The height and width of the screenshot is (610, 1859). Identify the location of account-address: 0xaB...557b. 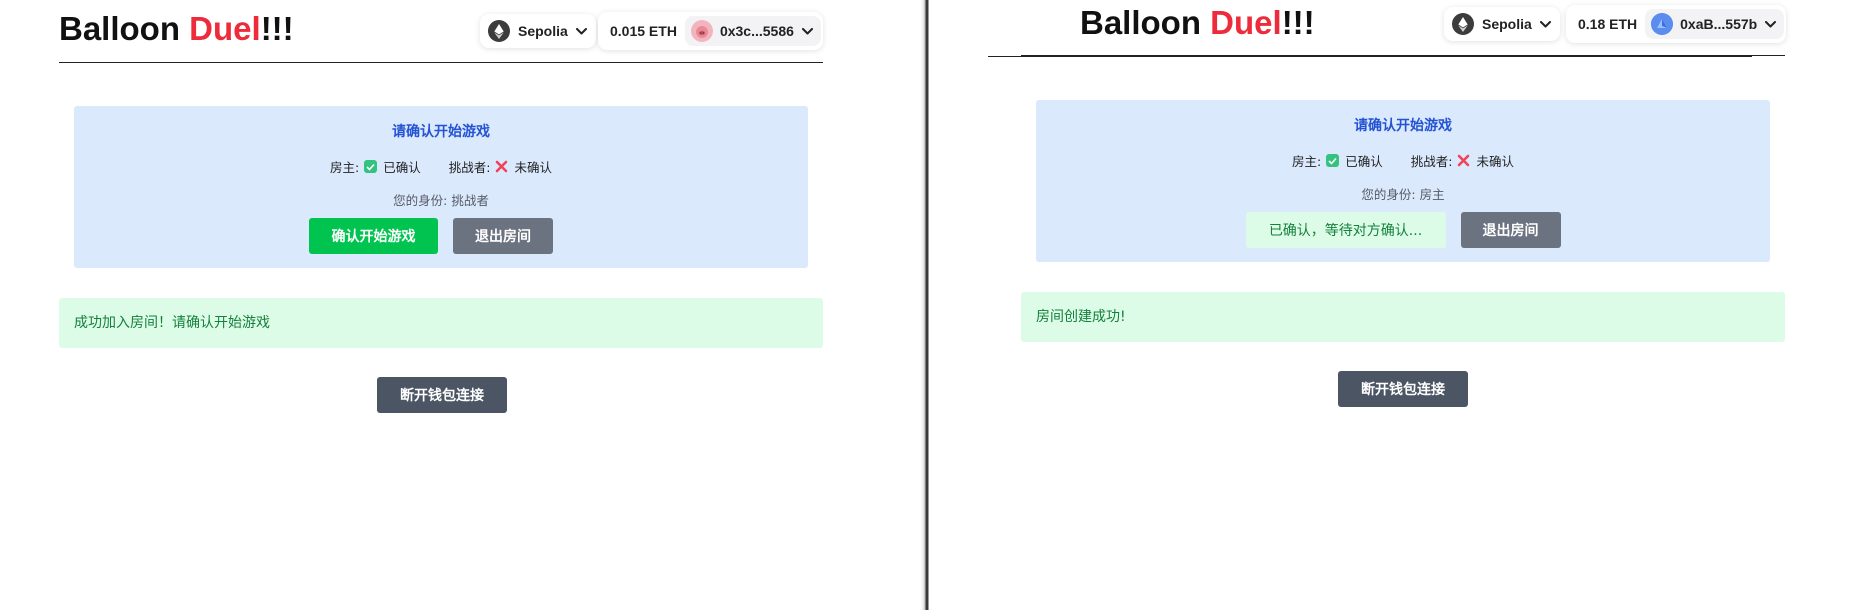
(1719, 24).